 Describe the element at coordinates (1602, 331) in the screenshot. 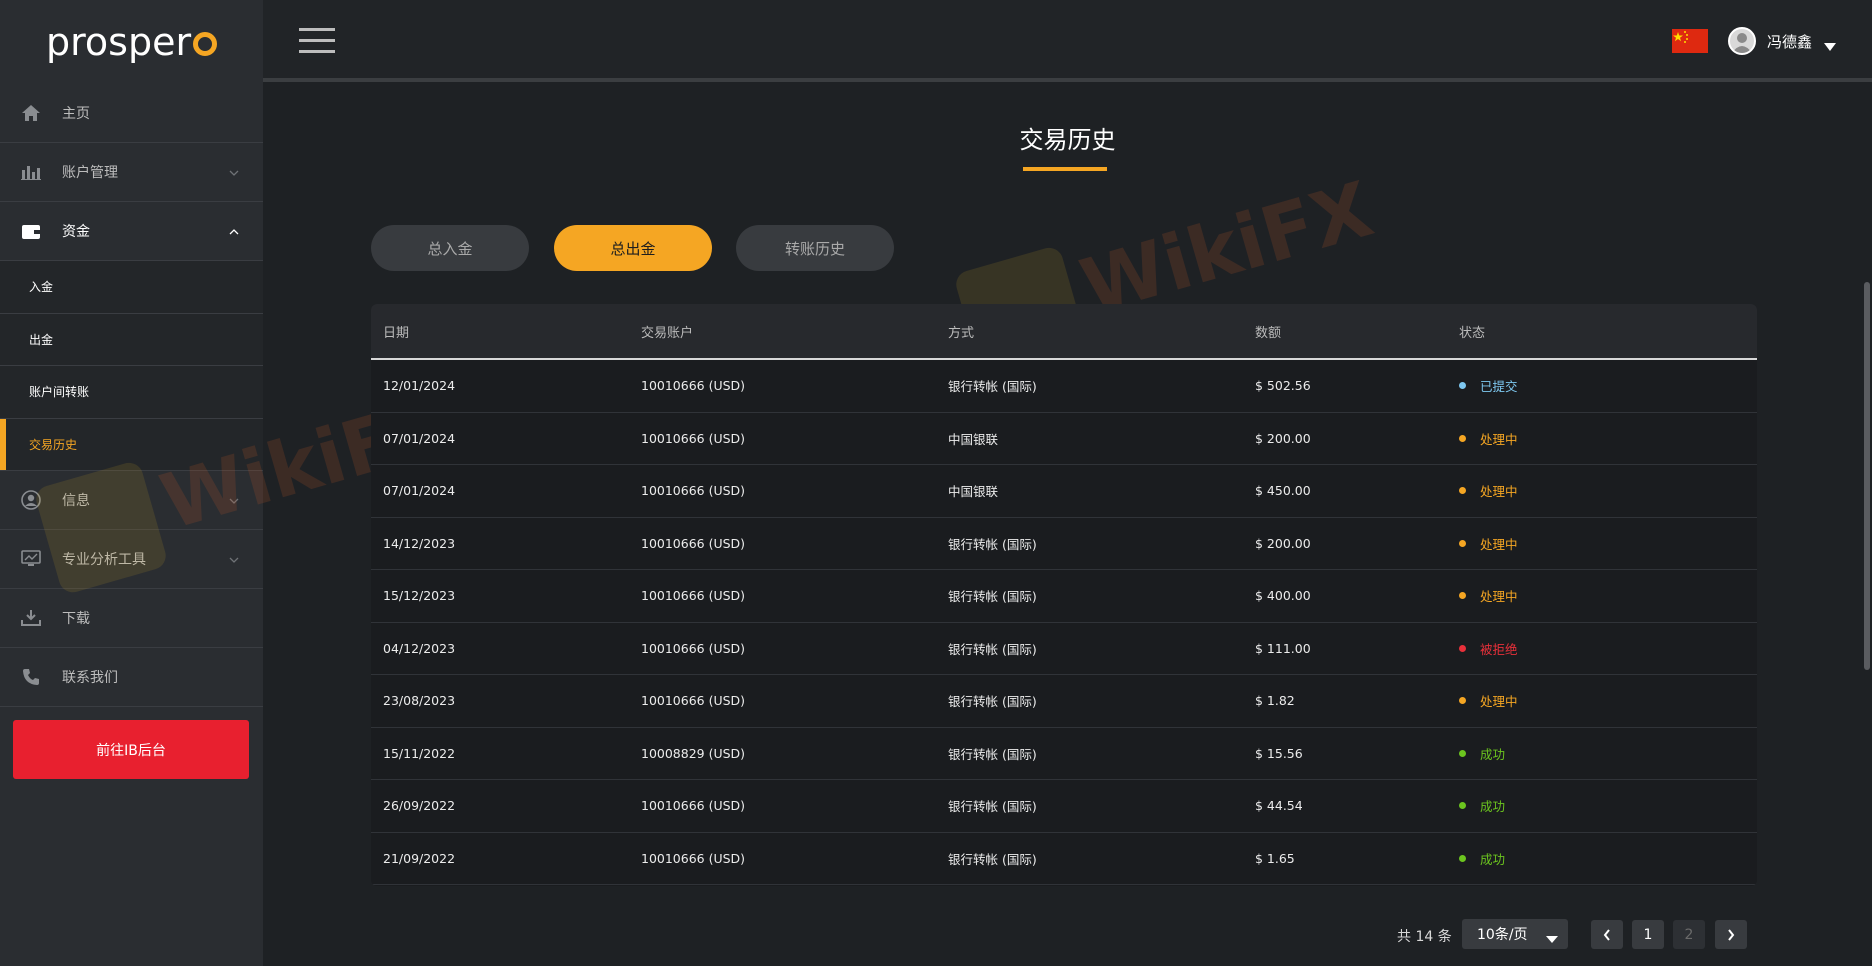

I see `column-header-status: 状态` at that location.